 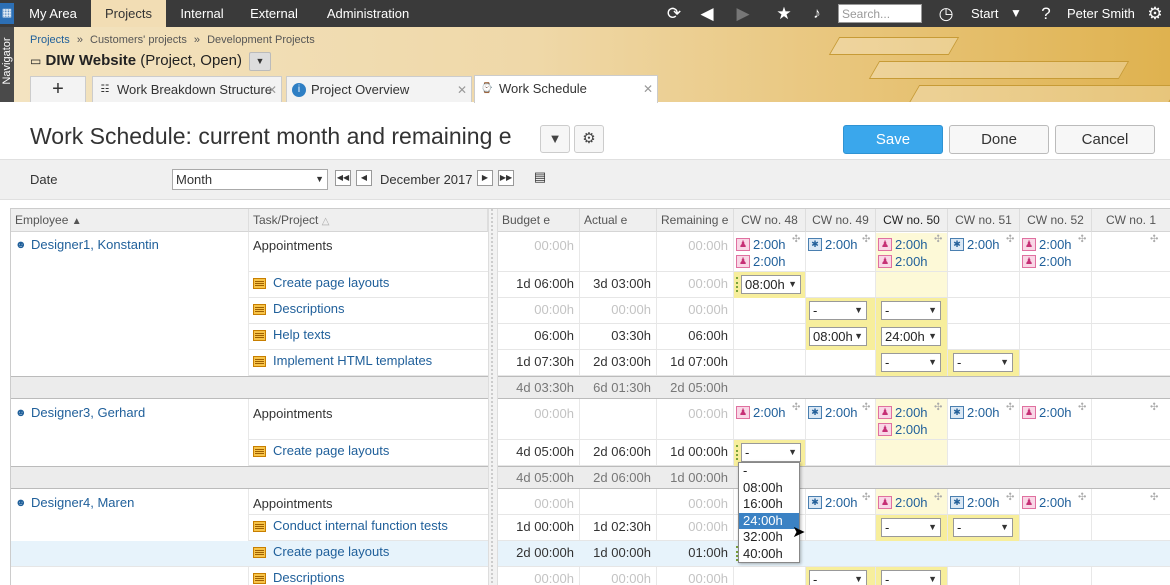 What do you see at coordinates (555, 139) in the screenshot?
I see `view-menu-button: ▼` at bounding box center [555, 139].